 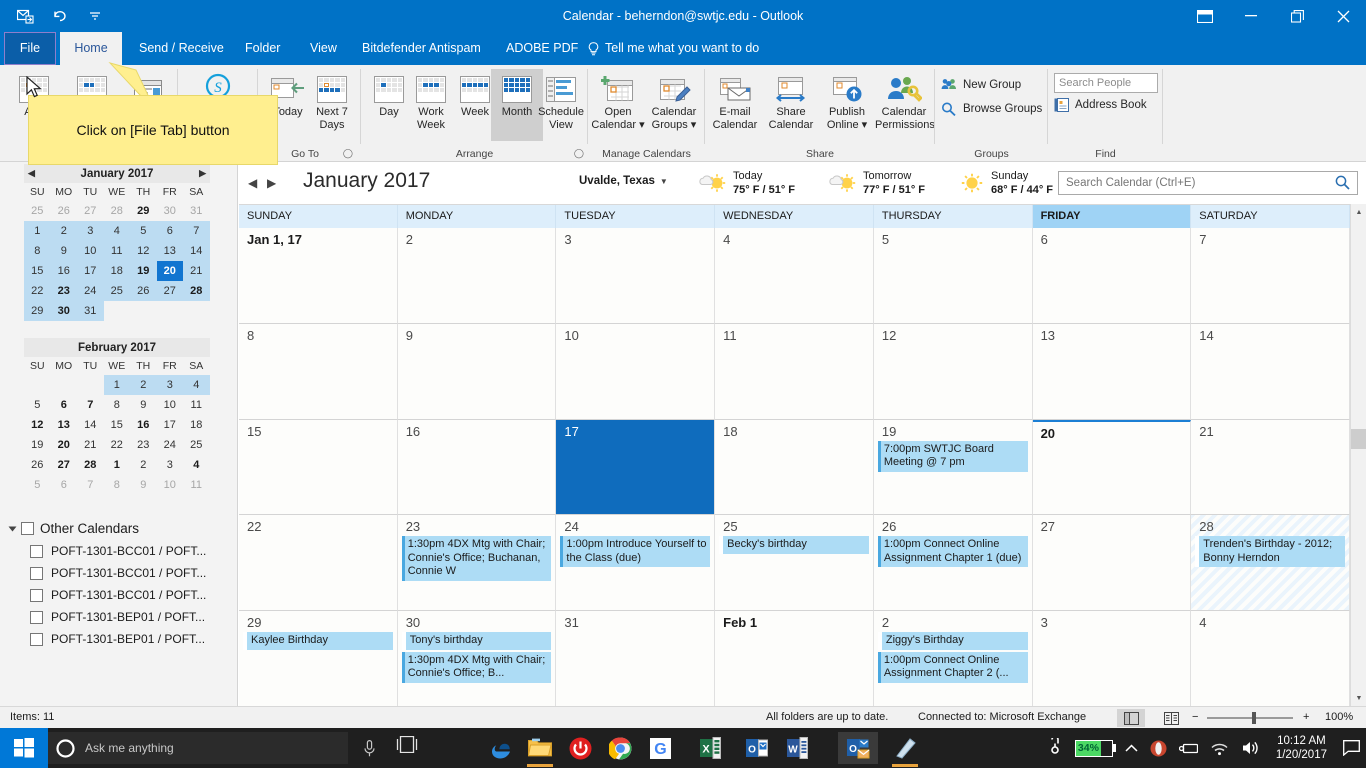 What do you see at coordinates (119, 528) in the screenshot?
I see `other-calendars-header: Other Calendars` at bounding box center [119, 528].